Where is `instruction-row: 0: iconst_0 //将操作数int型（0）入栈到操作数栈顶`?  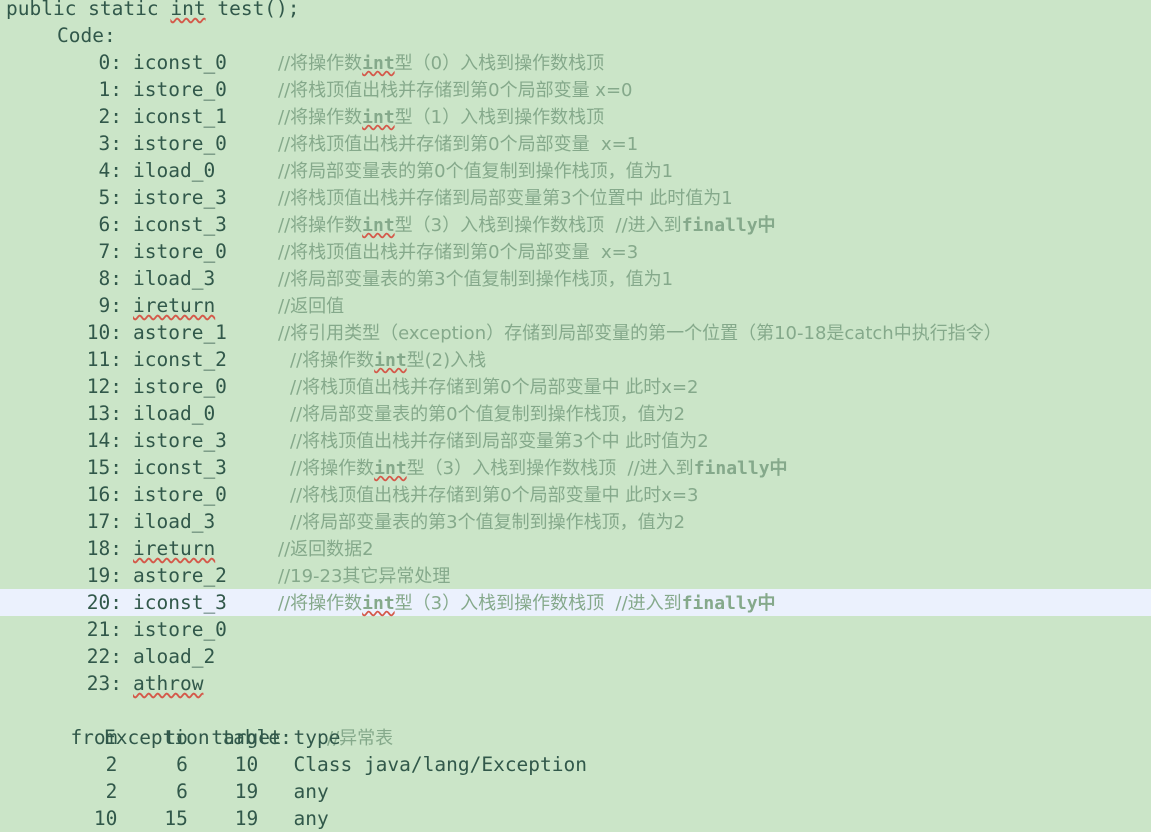
instruction-row: 0: iconst_0 //将操作数int型（0）入栈到操作数栈顶 is located at coordinates (575, 62).